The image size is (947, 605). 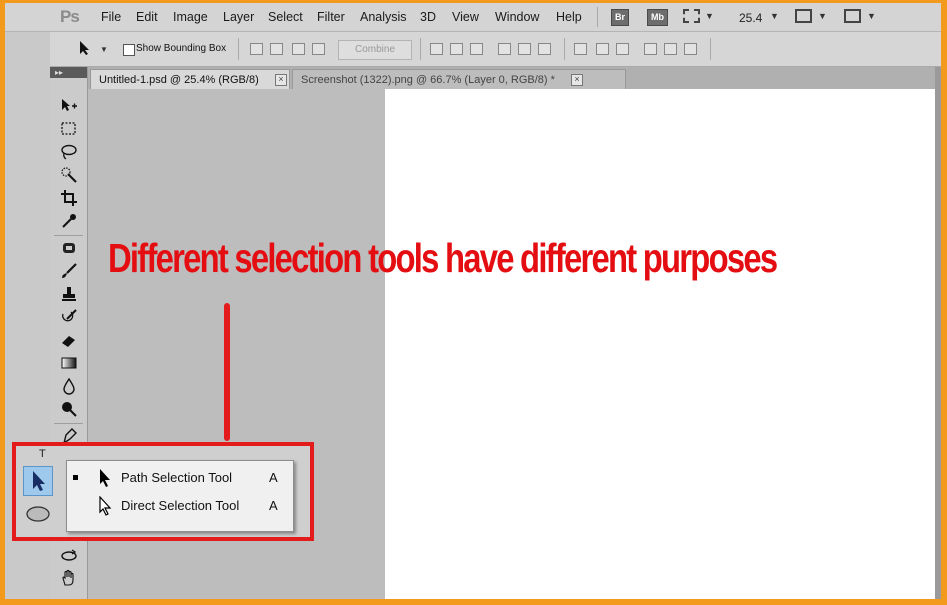 What do you see at coordinates (69, 221) in the screenshot?
I see `eyedropper-tool-icon` at bounding box center [69, 221].